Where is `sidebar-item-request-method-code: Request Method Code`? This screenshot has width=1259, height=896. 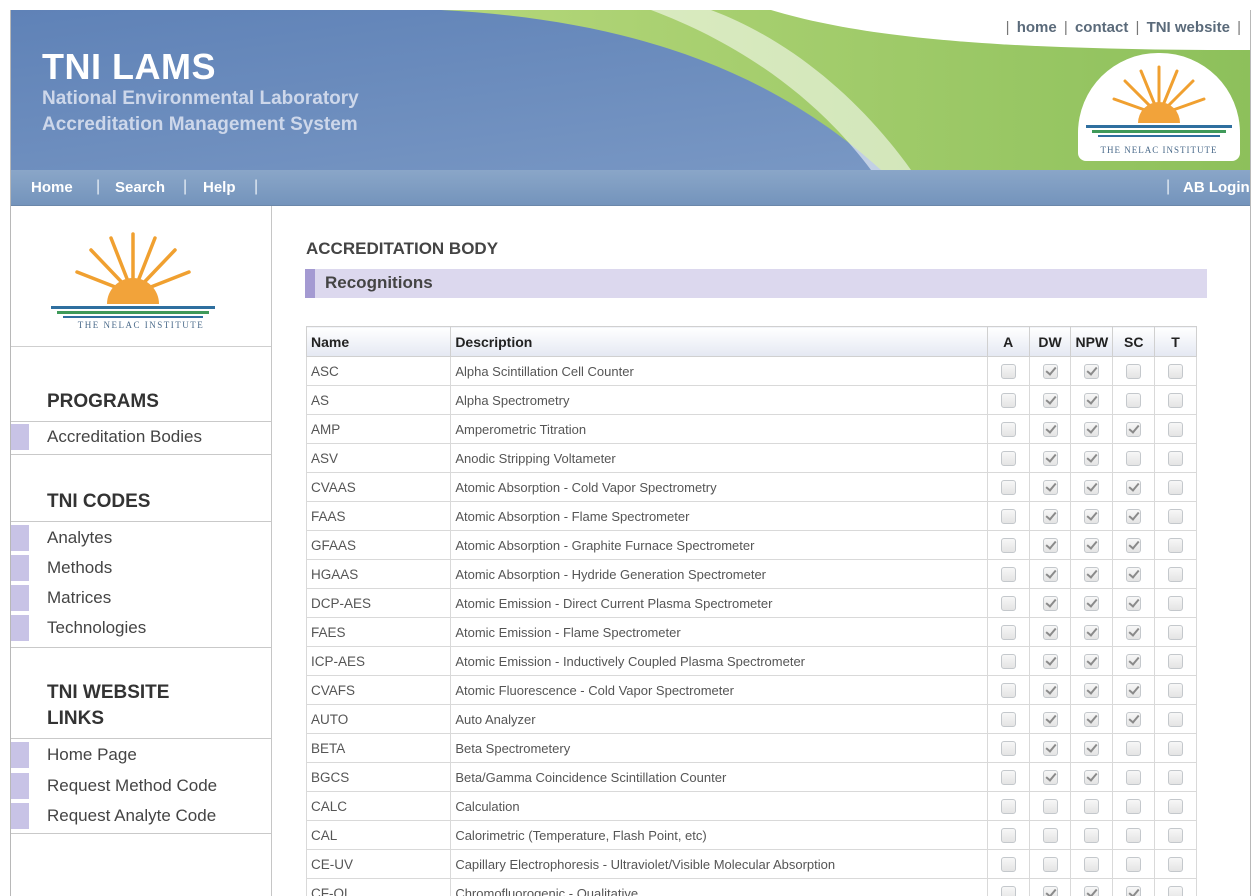 sidebar-item-request-method-code: Request Method Code is located at coordinates (141, 786).